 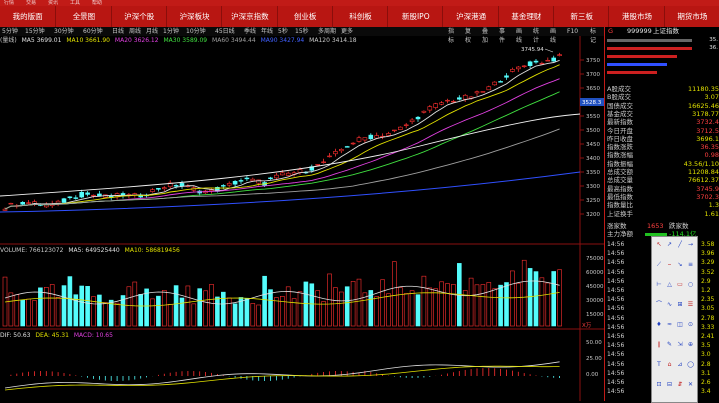 I want to click on price-axis-label: 3500, so click(x=593, y=131).